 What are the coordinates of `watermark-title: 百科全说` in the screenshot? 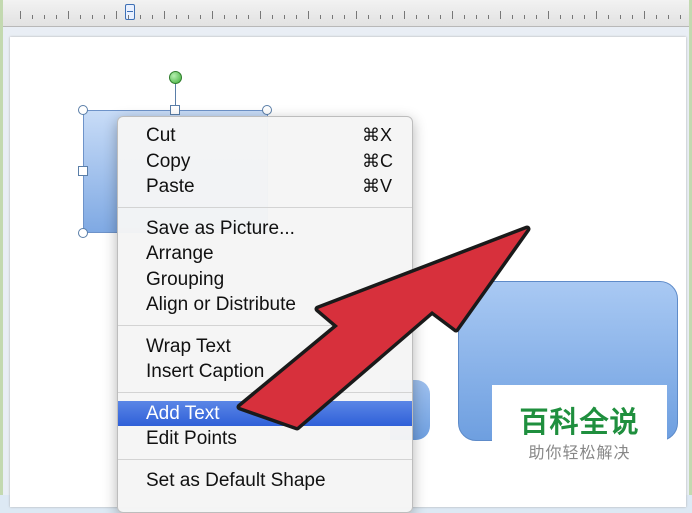 It's located at (579, 423).